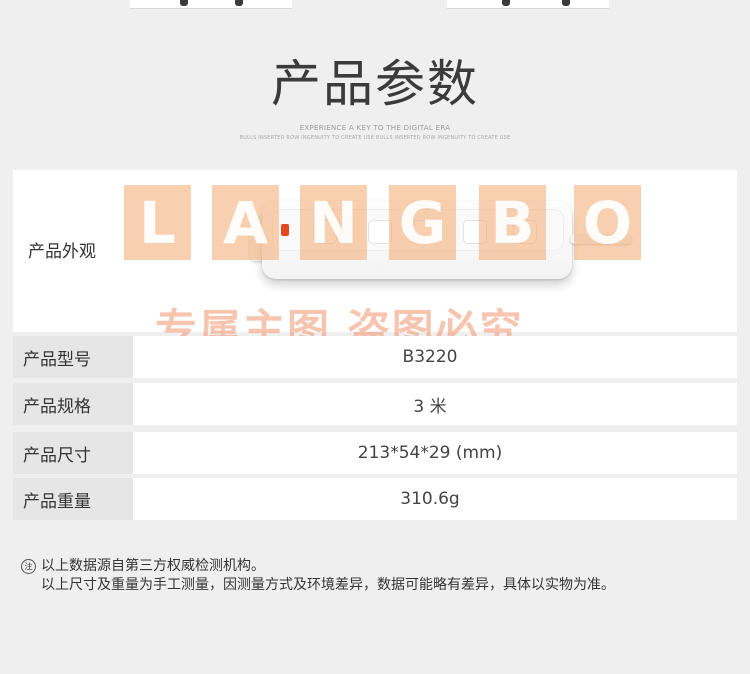  Describe the element at coordinates (384, 223) in the screenshot. I see `watermark-logo: L A N G B O` at that location.